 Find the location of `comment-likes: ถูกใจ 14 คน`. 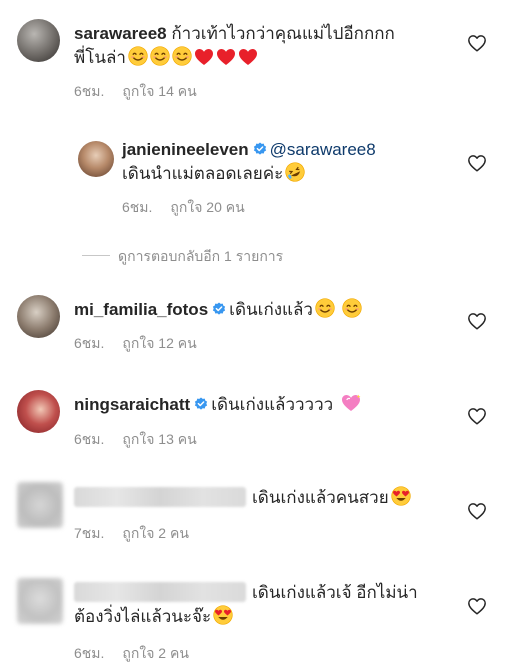

comment-likes: ถูกใจ 14 คน is located at coordinates (159, 91).